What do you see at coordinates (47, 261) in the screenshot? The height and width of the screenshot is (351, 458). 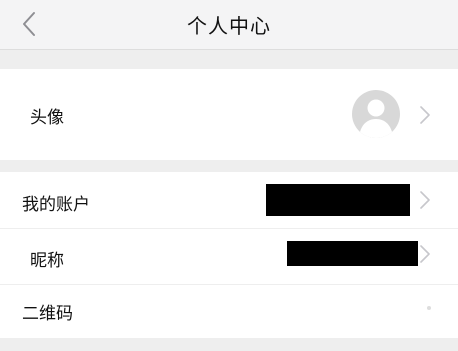 I see `nickname-label: 昵称` at bounding box center [47, 261].